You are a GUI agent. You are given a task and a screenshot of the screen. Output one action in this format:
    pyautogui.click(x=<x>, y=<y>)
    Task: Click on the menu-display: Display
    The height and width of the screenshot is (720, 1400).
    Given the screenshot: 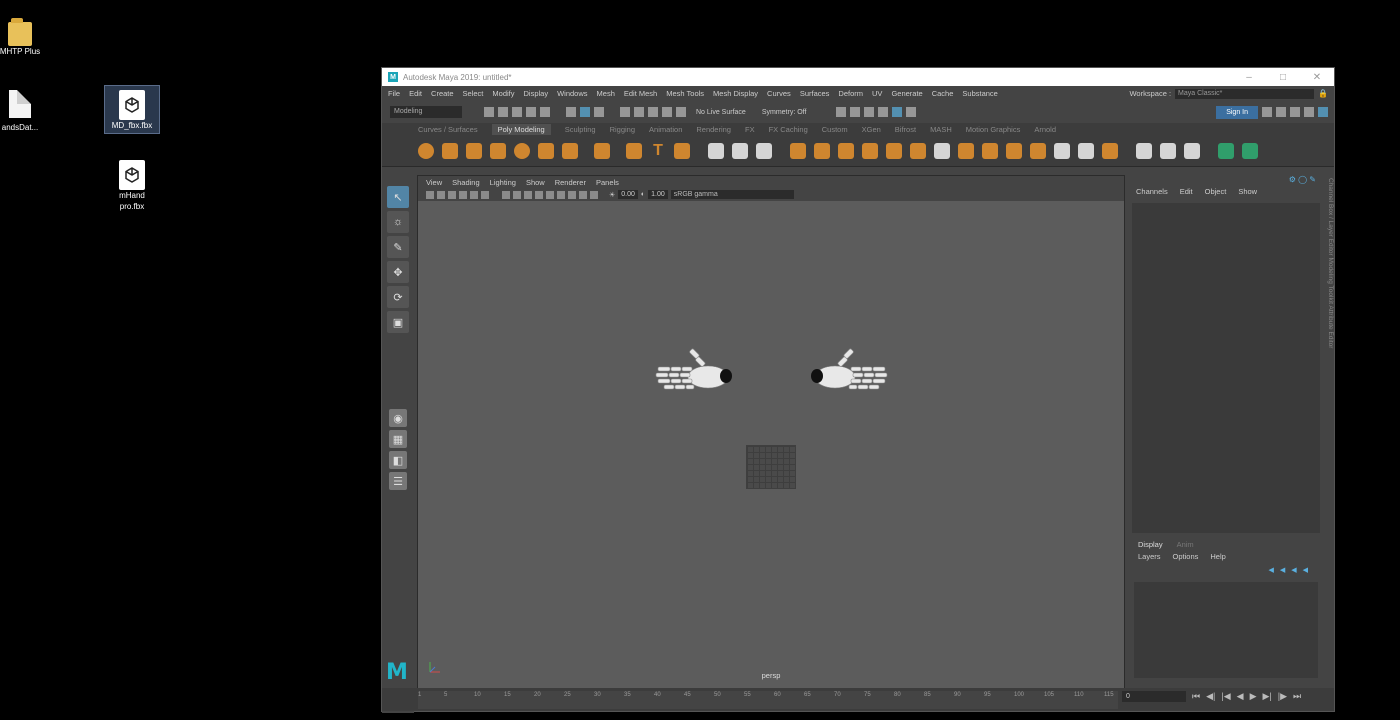 What is the action you would take?
    pyautogui.click(x=536, y=93)
    